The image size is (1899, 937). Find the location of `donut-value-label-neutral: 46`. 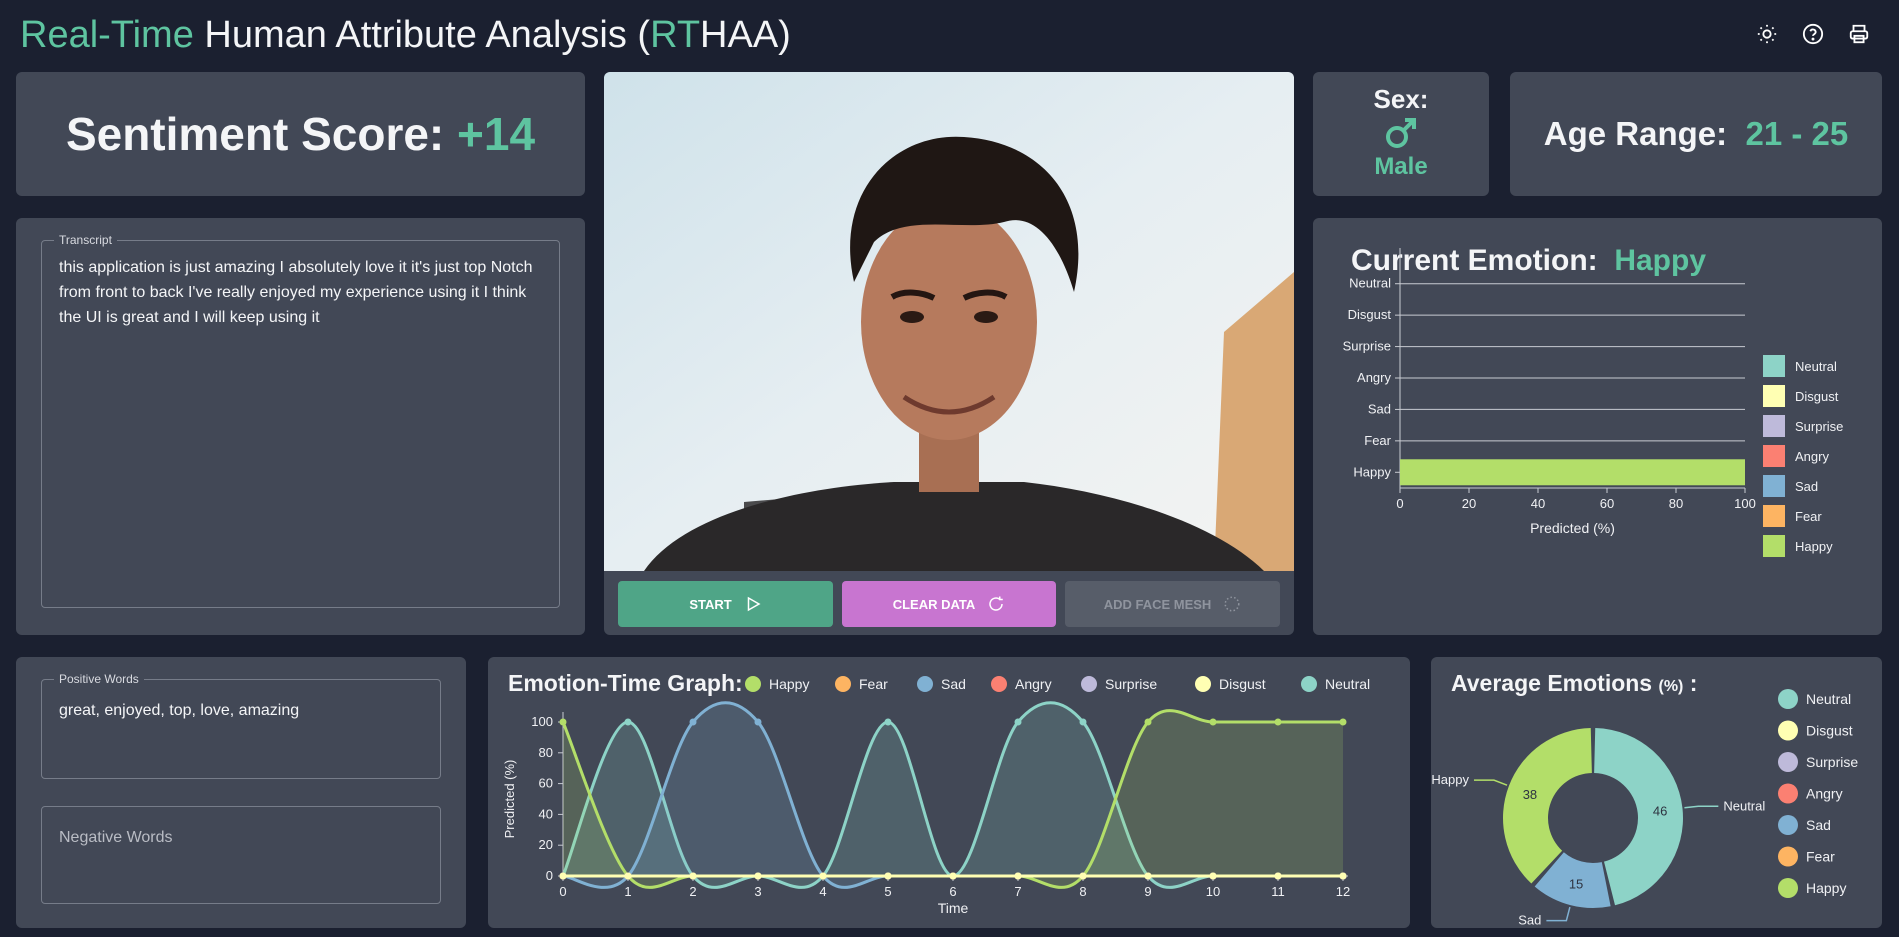

donut-value-label-neutral: 46 is located at coordinates (1660, 811).